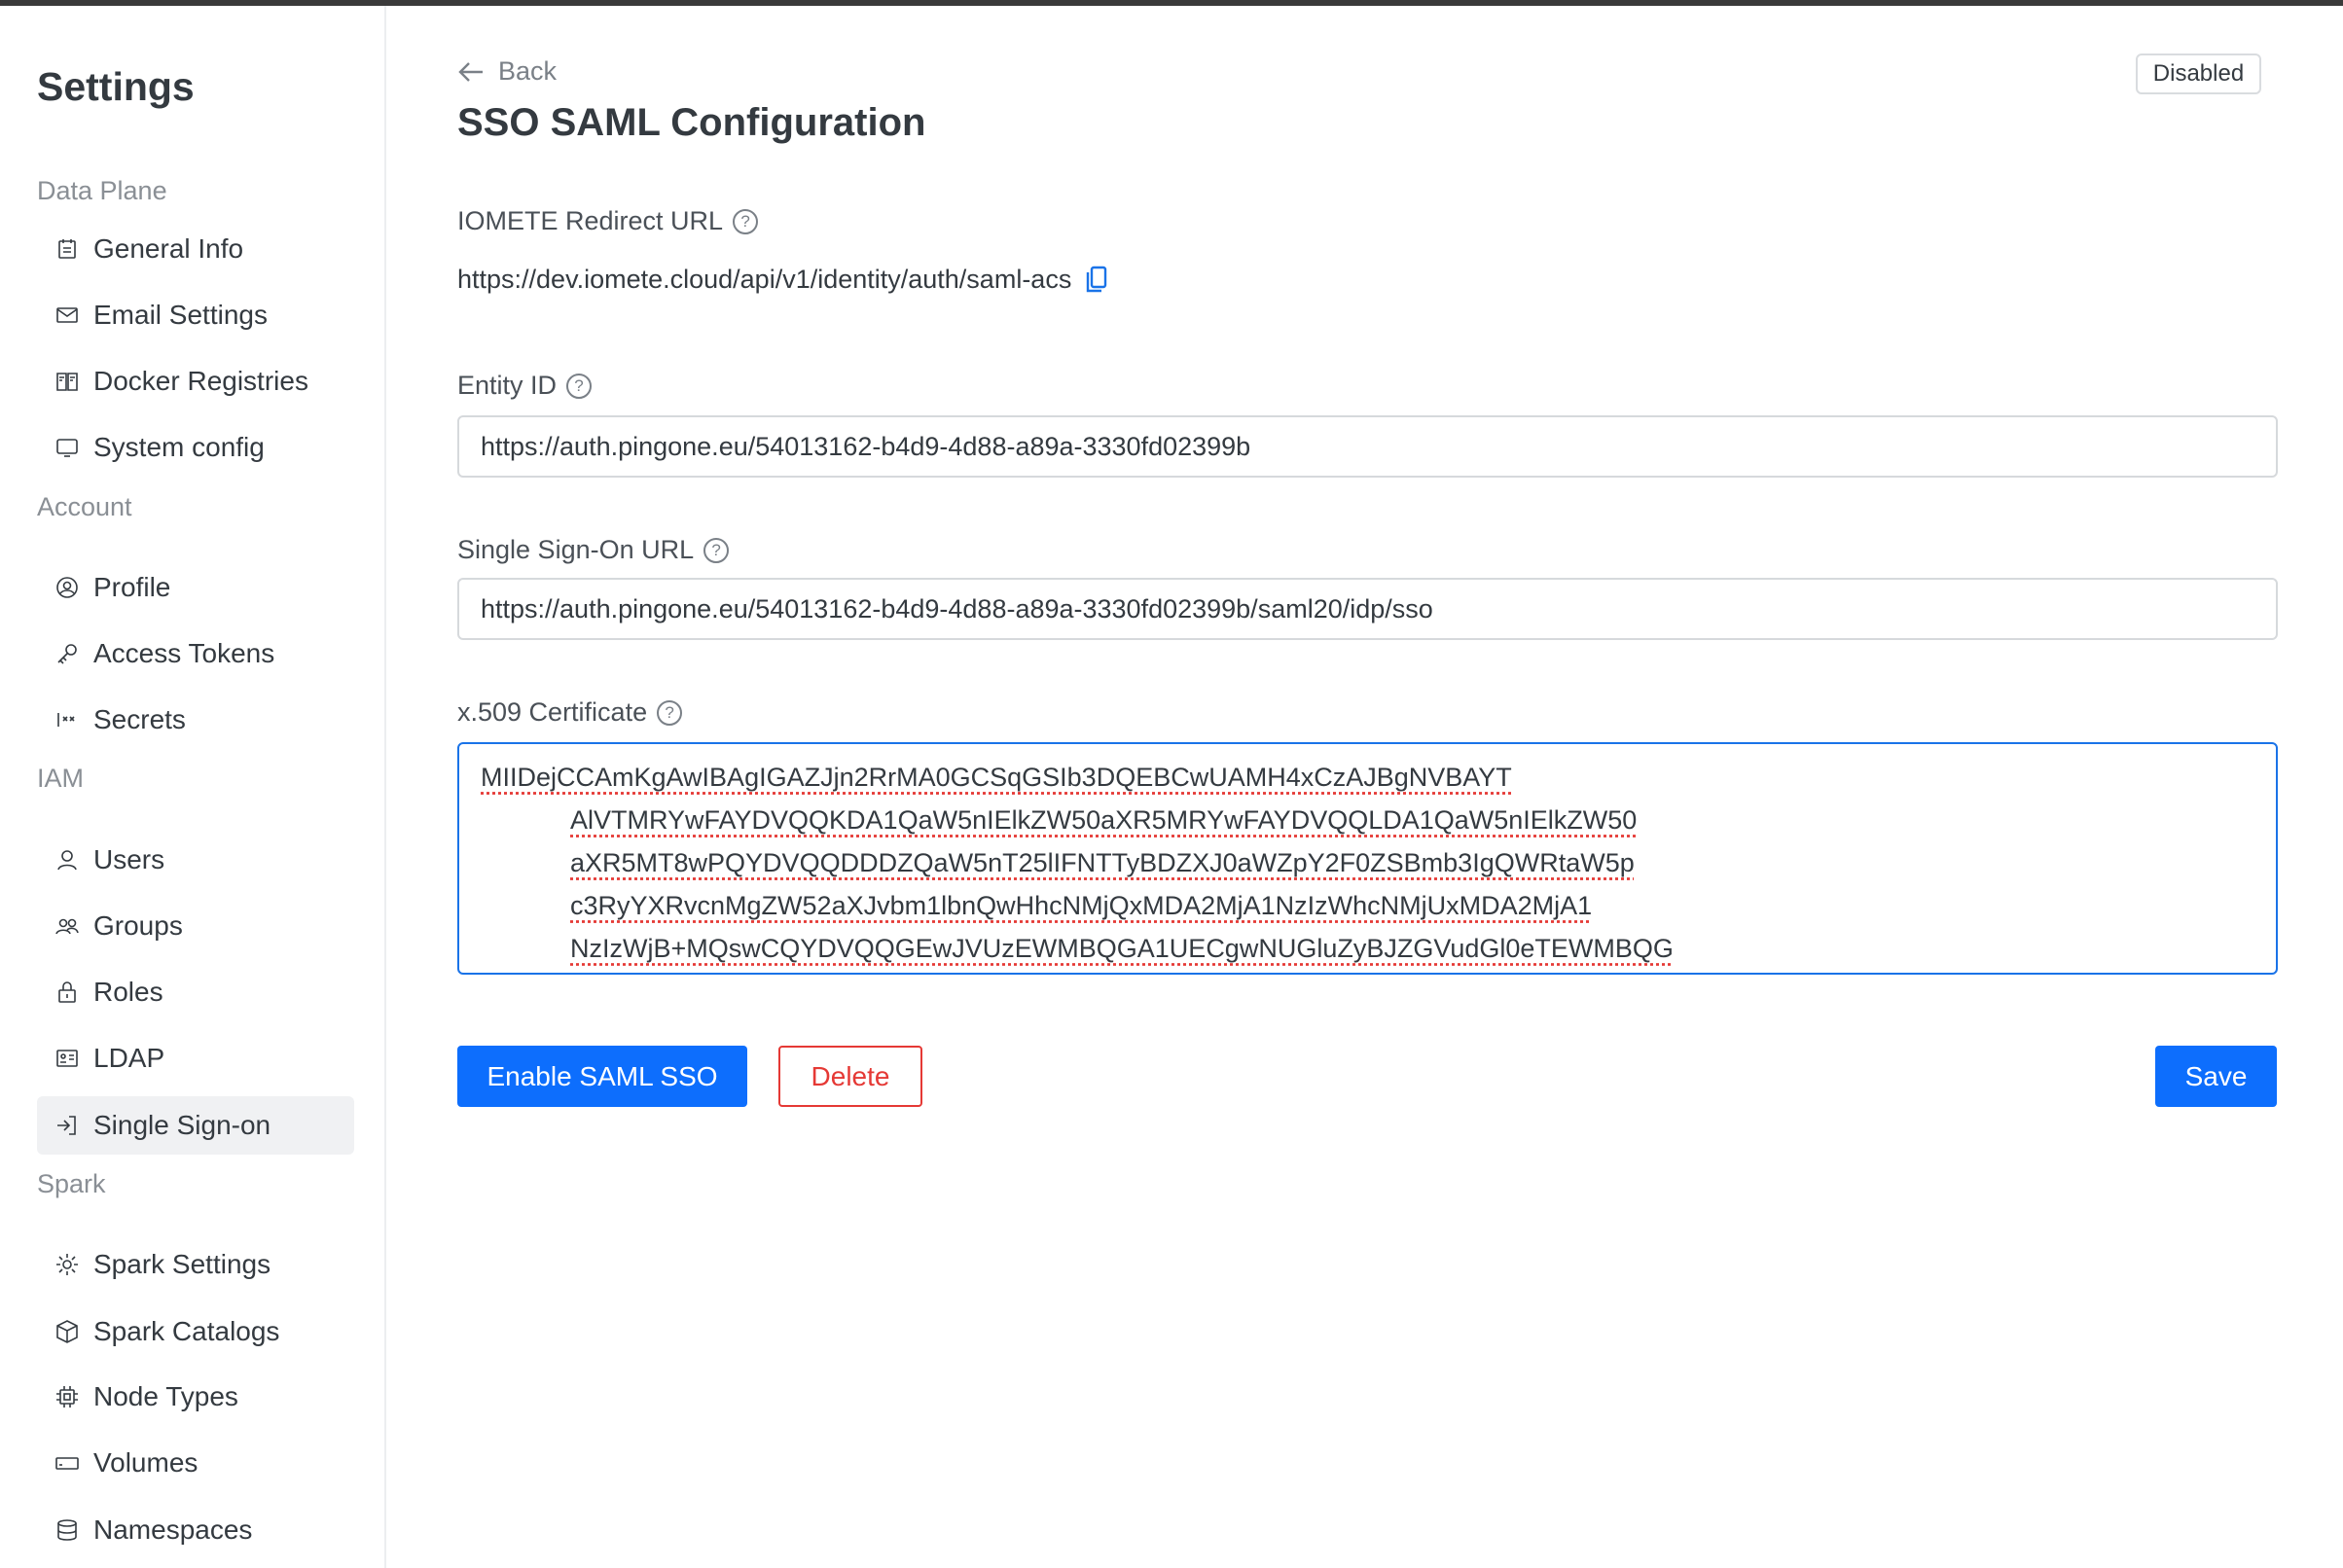 The height and width of the screenshot is (1568, 2343). Describe the element at coordinates (67, 926) in the screenshot. I see `users-icon` at that location.